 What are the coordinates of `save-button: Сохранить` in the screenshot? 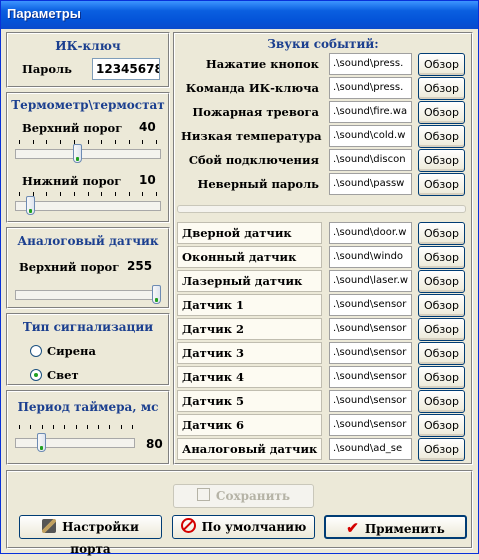 It's located at (243, 496).